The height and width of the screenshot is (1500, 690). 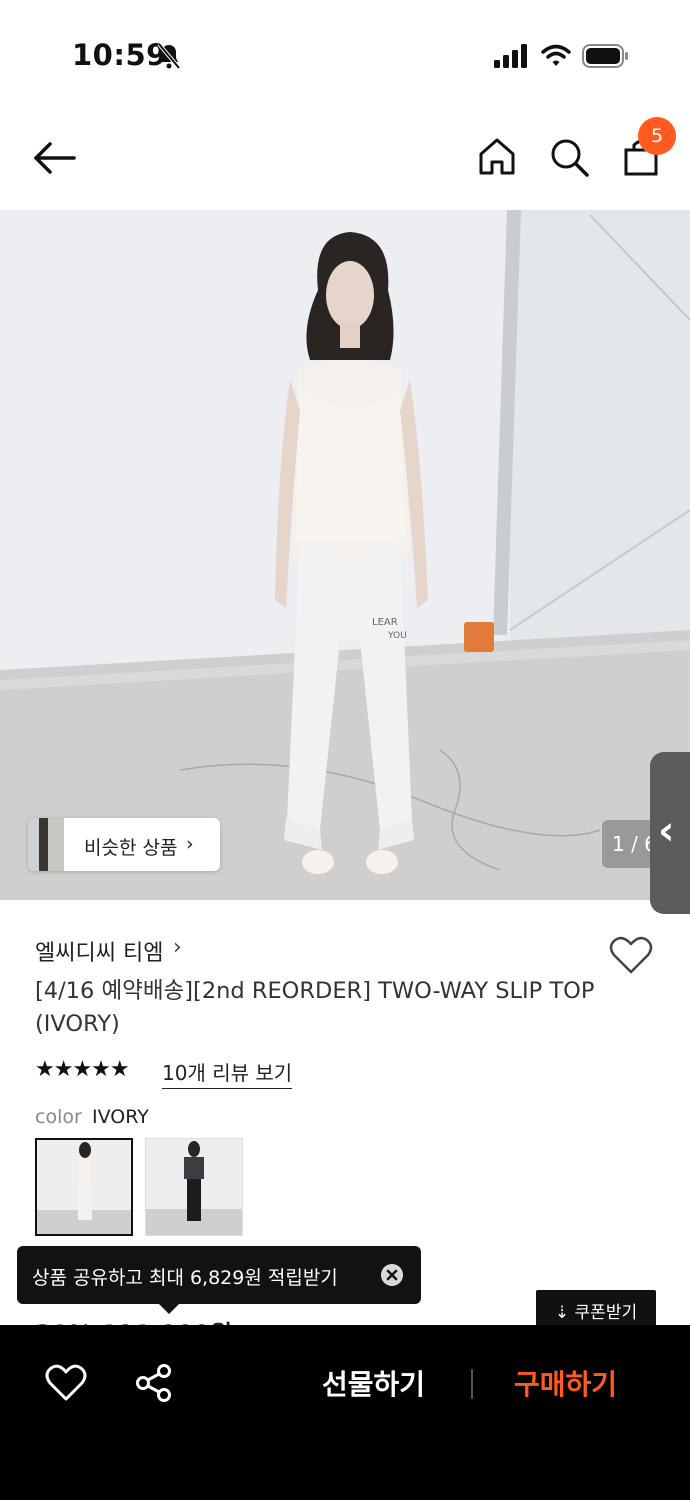 What do you see at coordinates (605, 56) in the screenshot?
I see `battery-icon` at bounding box center [605, 56].